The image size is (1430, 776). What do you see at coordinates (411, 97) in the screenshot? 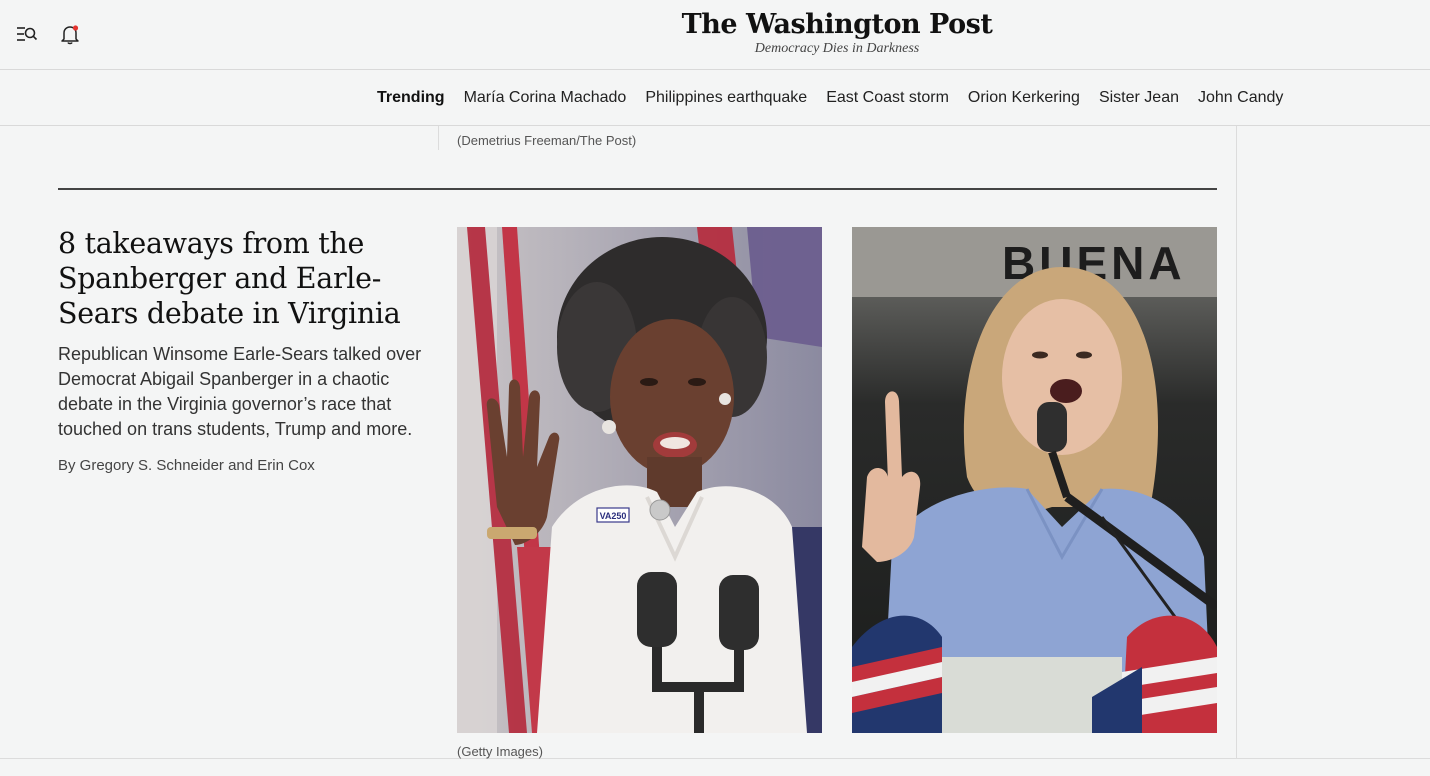
I see `trending-label: Trending` at bounding box center [411, 97].